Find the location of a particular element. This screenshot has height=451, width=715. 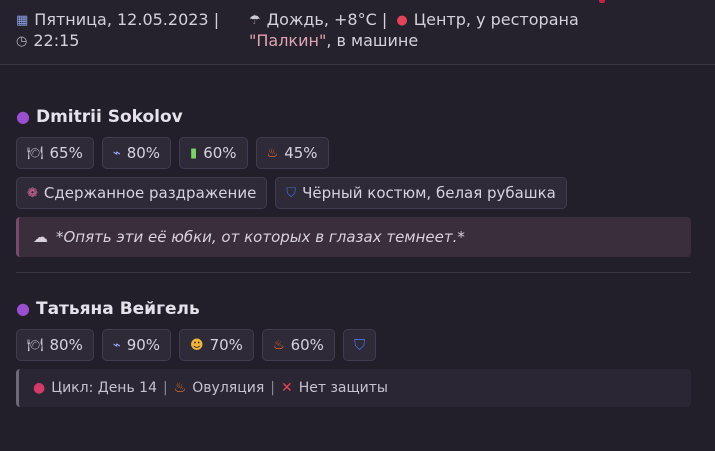

hunger-stat: 🍽 65% is located at coordinates (55, 153).